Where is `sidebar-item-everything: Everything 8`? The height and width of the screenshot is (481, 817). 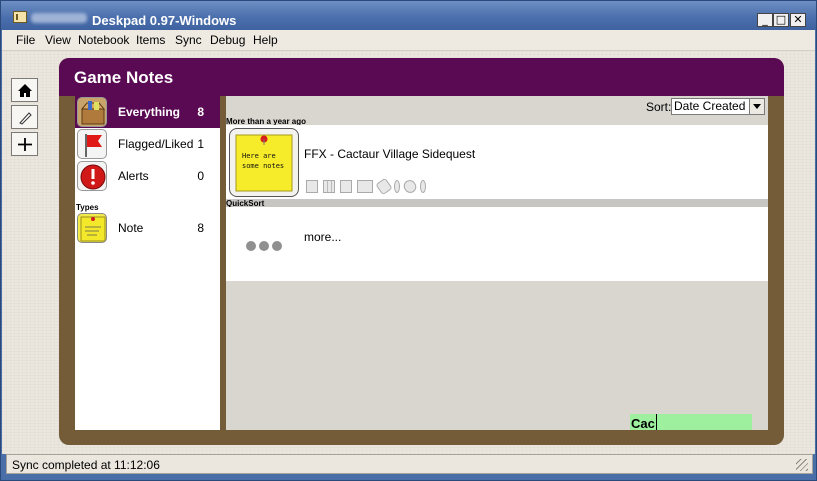 sidebar-item-everything: Everything 8 is located at coordinates (147, 112).